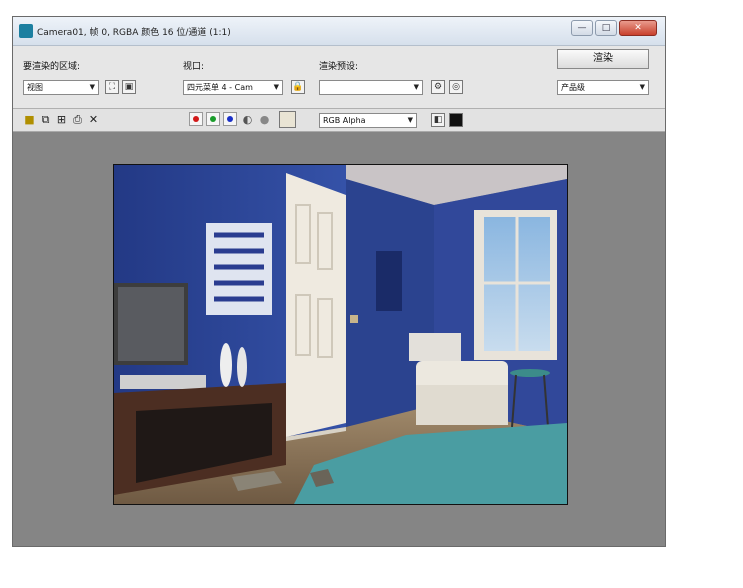  I want to click on green-dot-icon, so click(213, 119).